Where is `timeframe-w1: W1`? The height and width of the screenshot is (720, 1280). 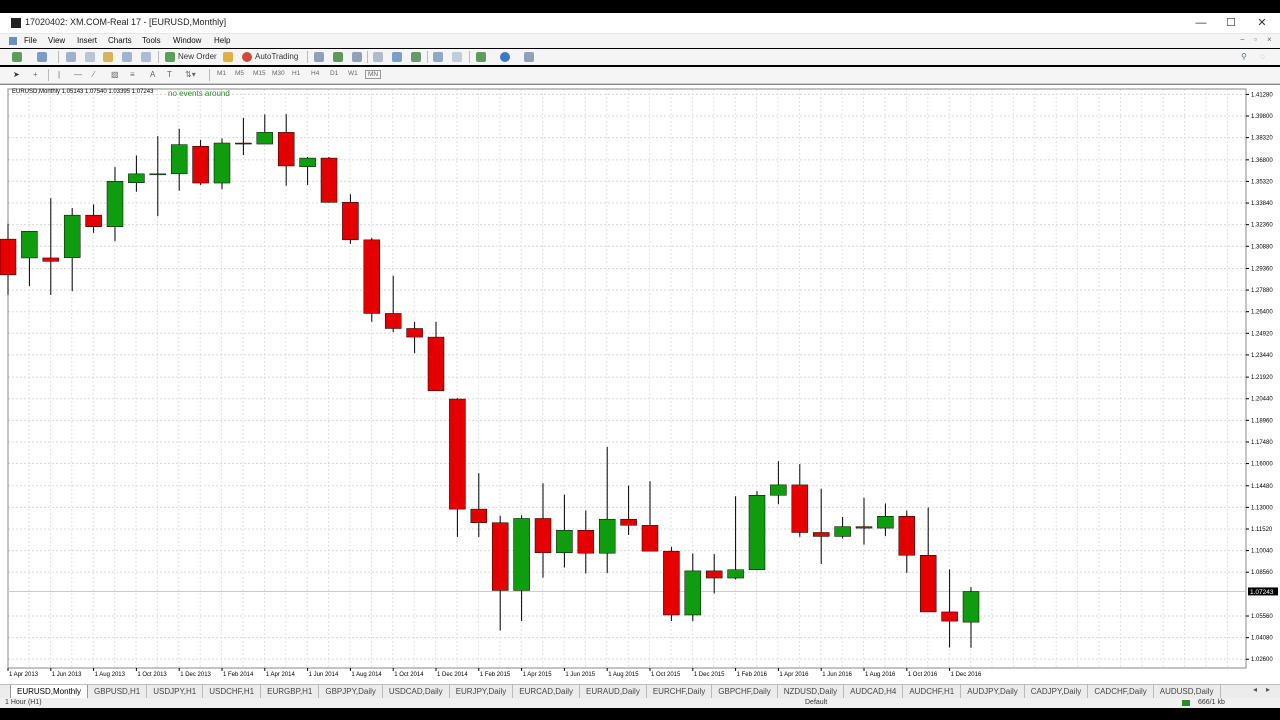
timeframe-w1: W1 is located at coordinates (353, 73).